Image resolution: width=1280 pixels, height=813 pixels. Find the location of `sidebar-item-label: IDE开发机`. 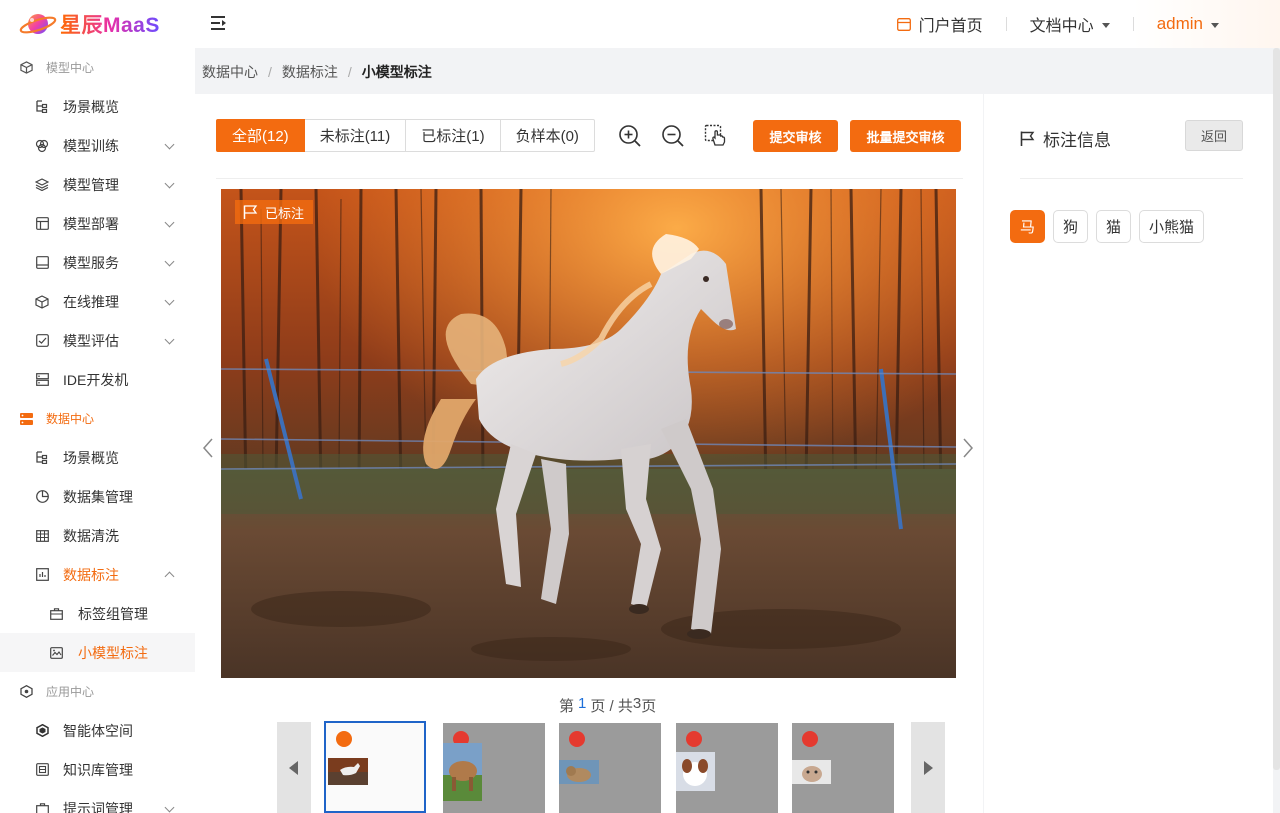

sidebar-item-label: IDE开发机 is located at coordinates (96, 379).